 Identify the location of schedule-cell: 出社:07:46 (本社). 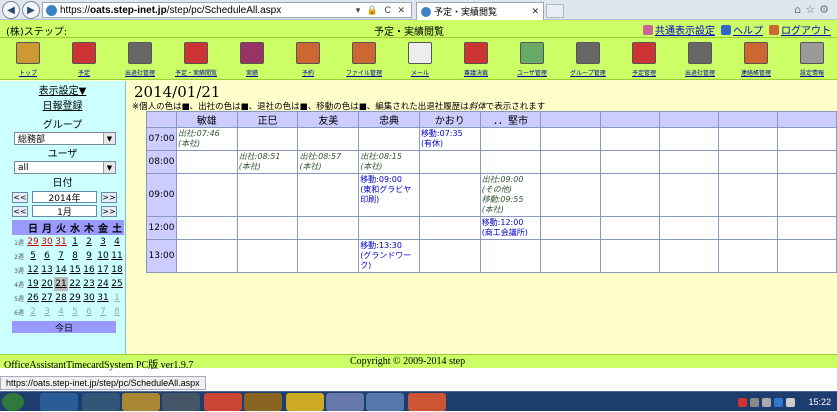
(206, 139).